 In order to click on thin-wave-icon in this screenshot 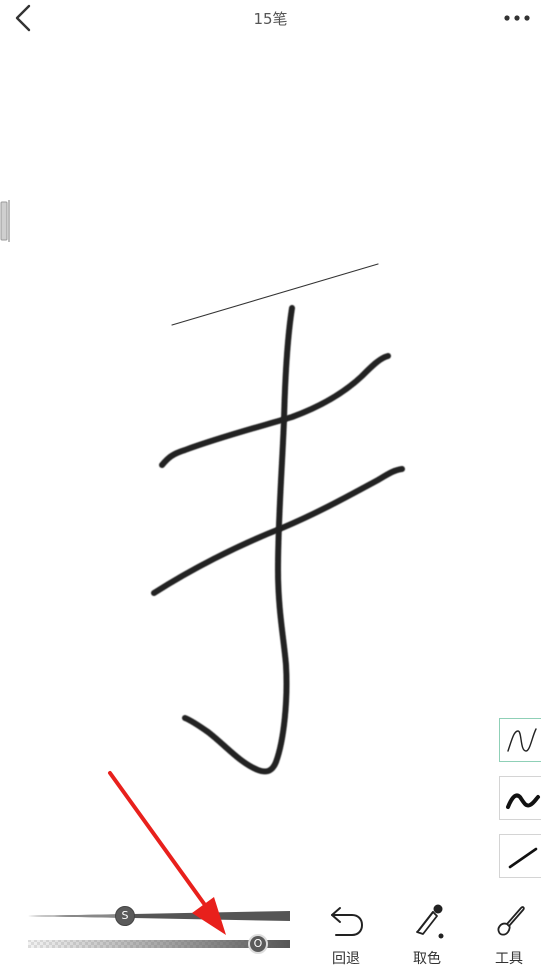, I will do `click(522, 740)`.